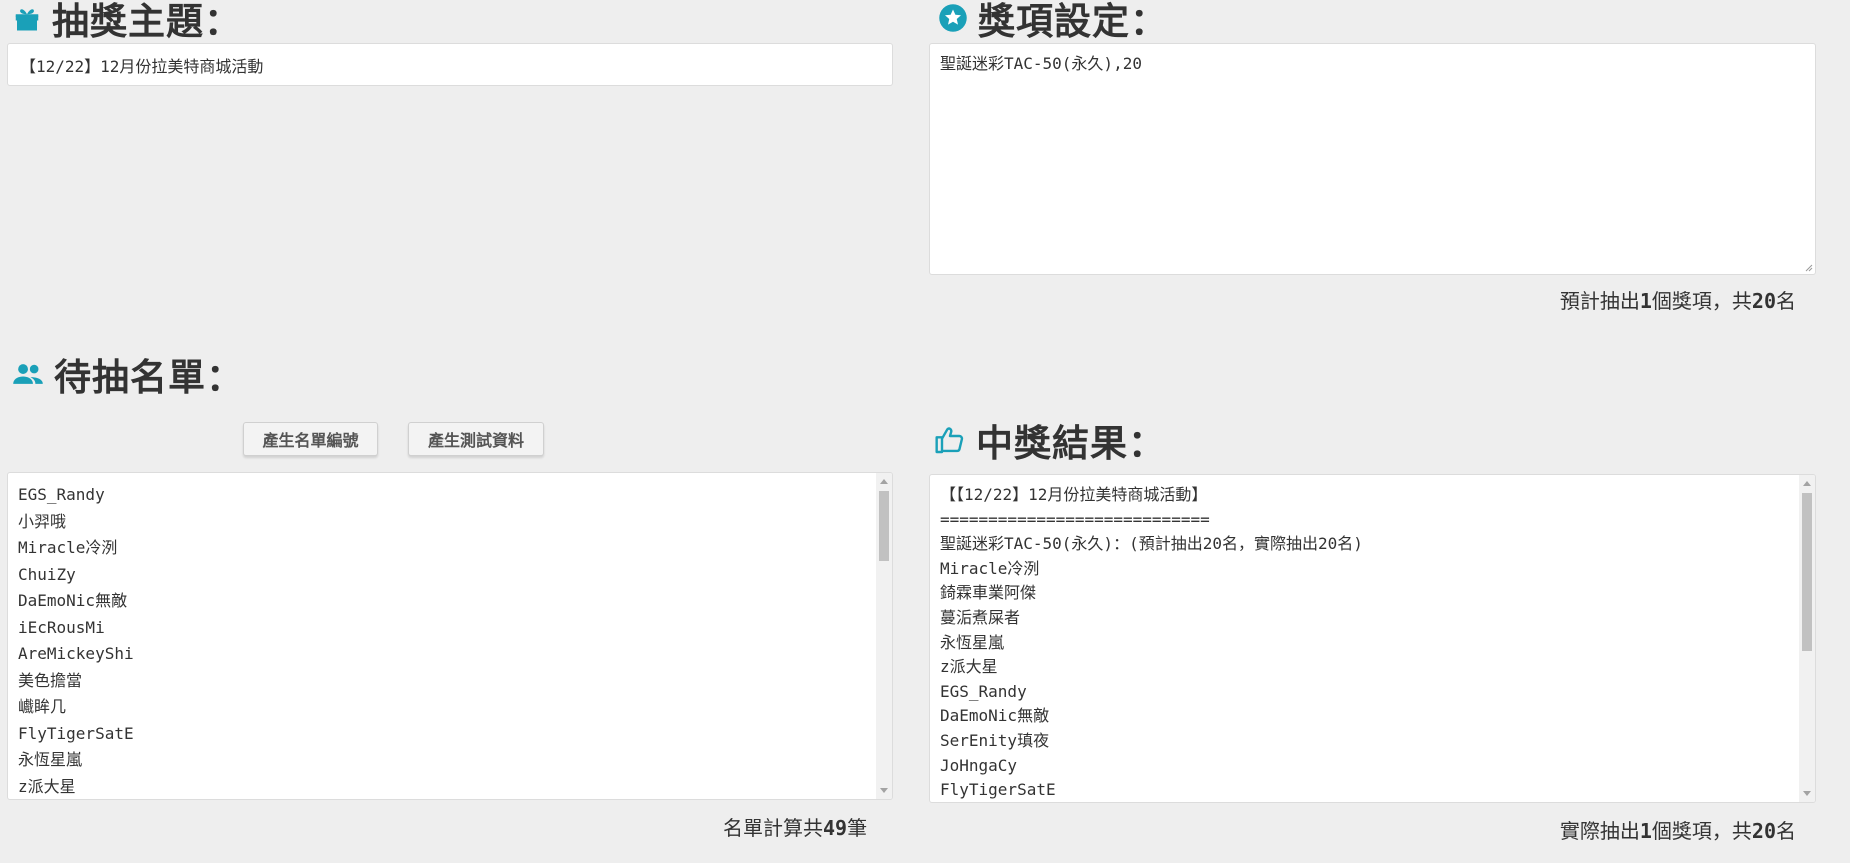 The width and height of the screenshot is (1850, 863). What do you see at coordinates (1151, 544) in the screenshot?
I see `result-line: 聖誕迷彩TAC-50(永久)：(預計抽出20名，實際抽出20名)` at bounding box center [1151, 544].